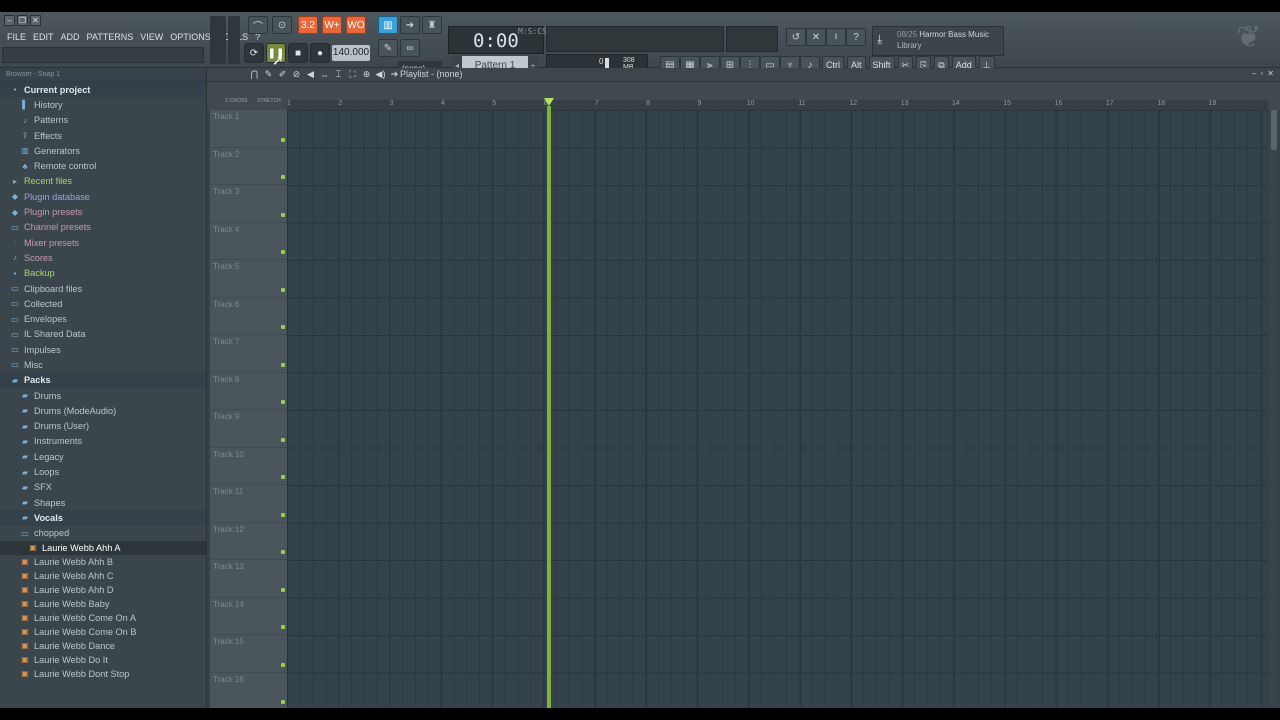 This screenshot has height=720, width=1280. I want to click on browser-item: ▰ Drums (ModeAudio), so click(103, 410).